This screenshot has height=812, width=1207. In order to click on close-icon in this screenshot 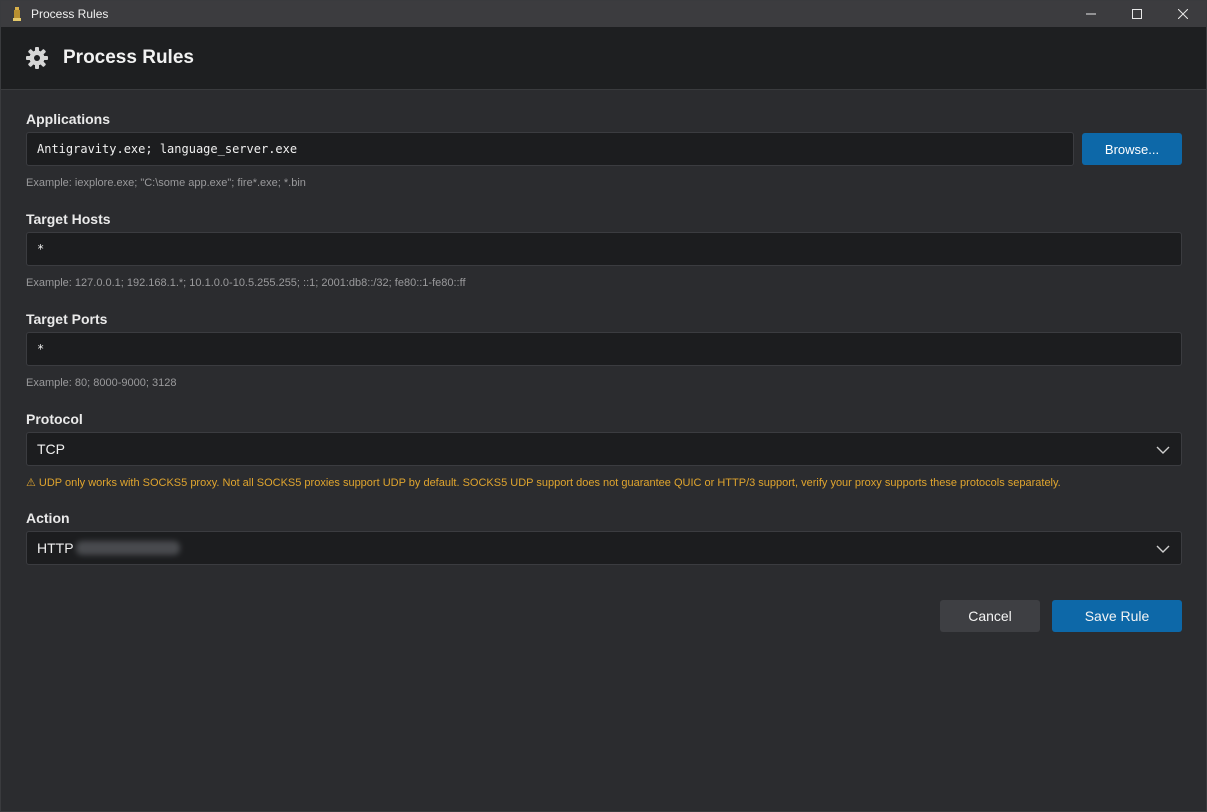, I will do `click(1183, 14)`.